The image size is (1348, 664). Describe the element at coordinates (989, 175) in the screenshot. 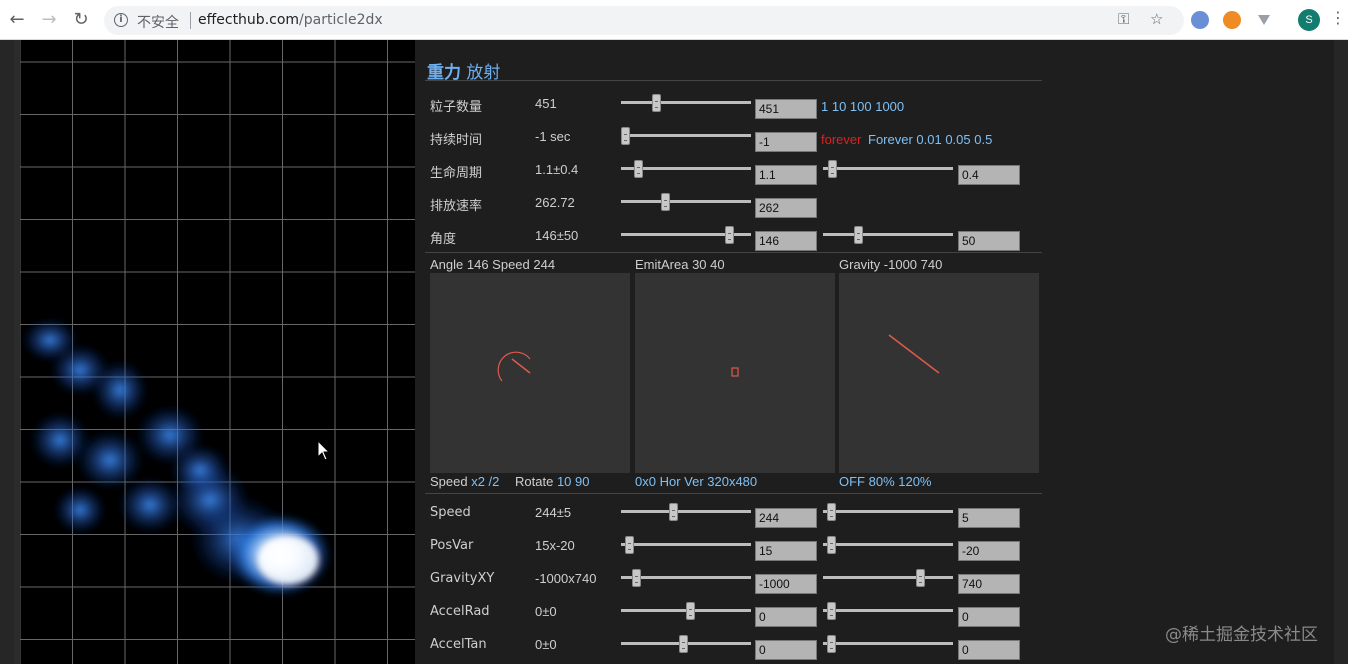

I see `param-variance-input: 0.4` at that location.